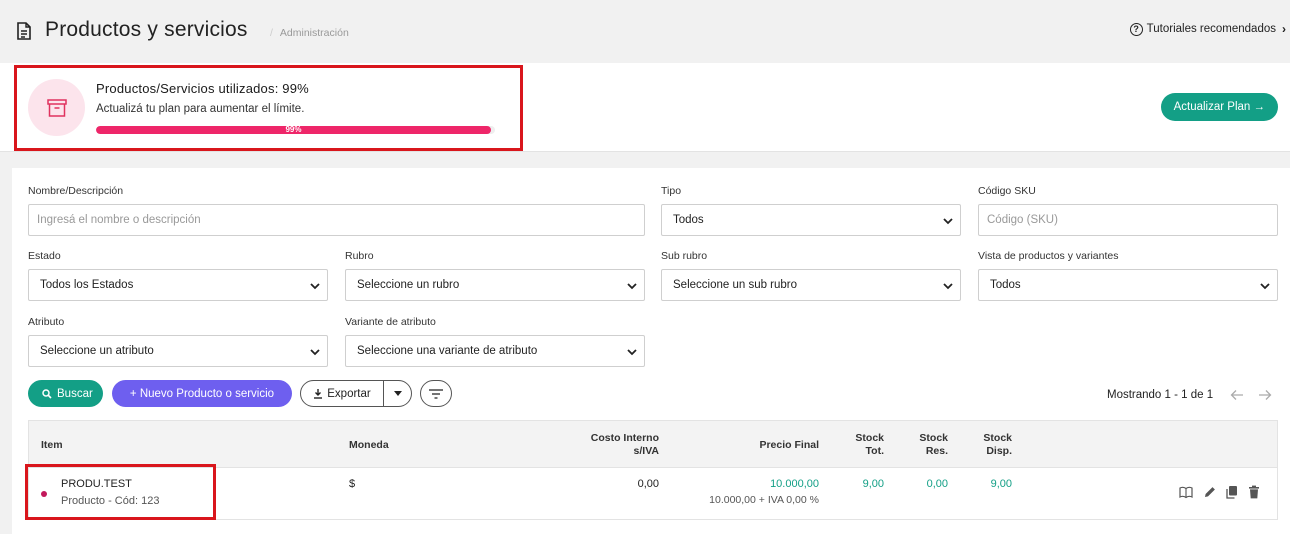 The height and width of the screenshot is (534, 1290). What do you see at coordinates (936, 451) in the screenshot?
I see `col-stock-res-line2: Res.` at bounding box center [936, 451].